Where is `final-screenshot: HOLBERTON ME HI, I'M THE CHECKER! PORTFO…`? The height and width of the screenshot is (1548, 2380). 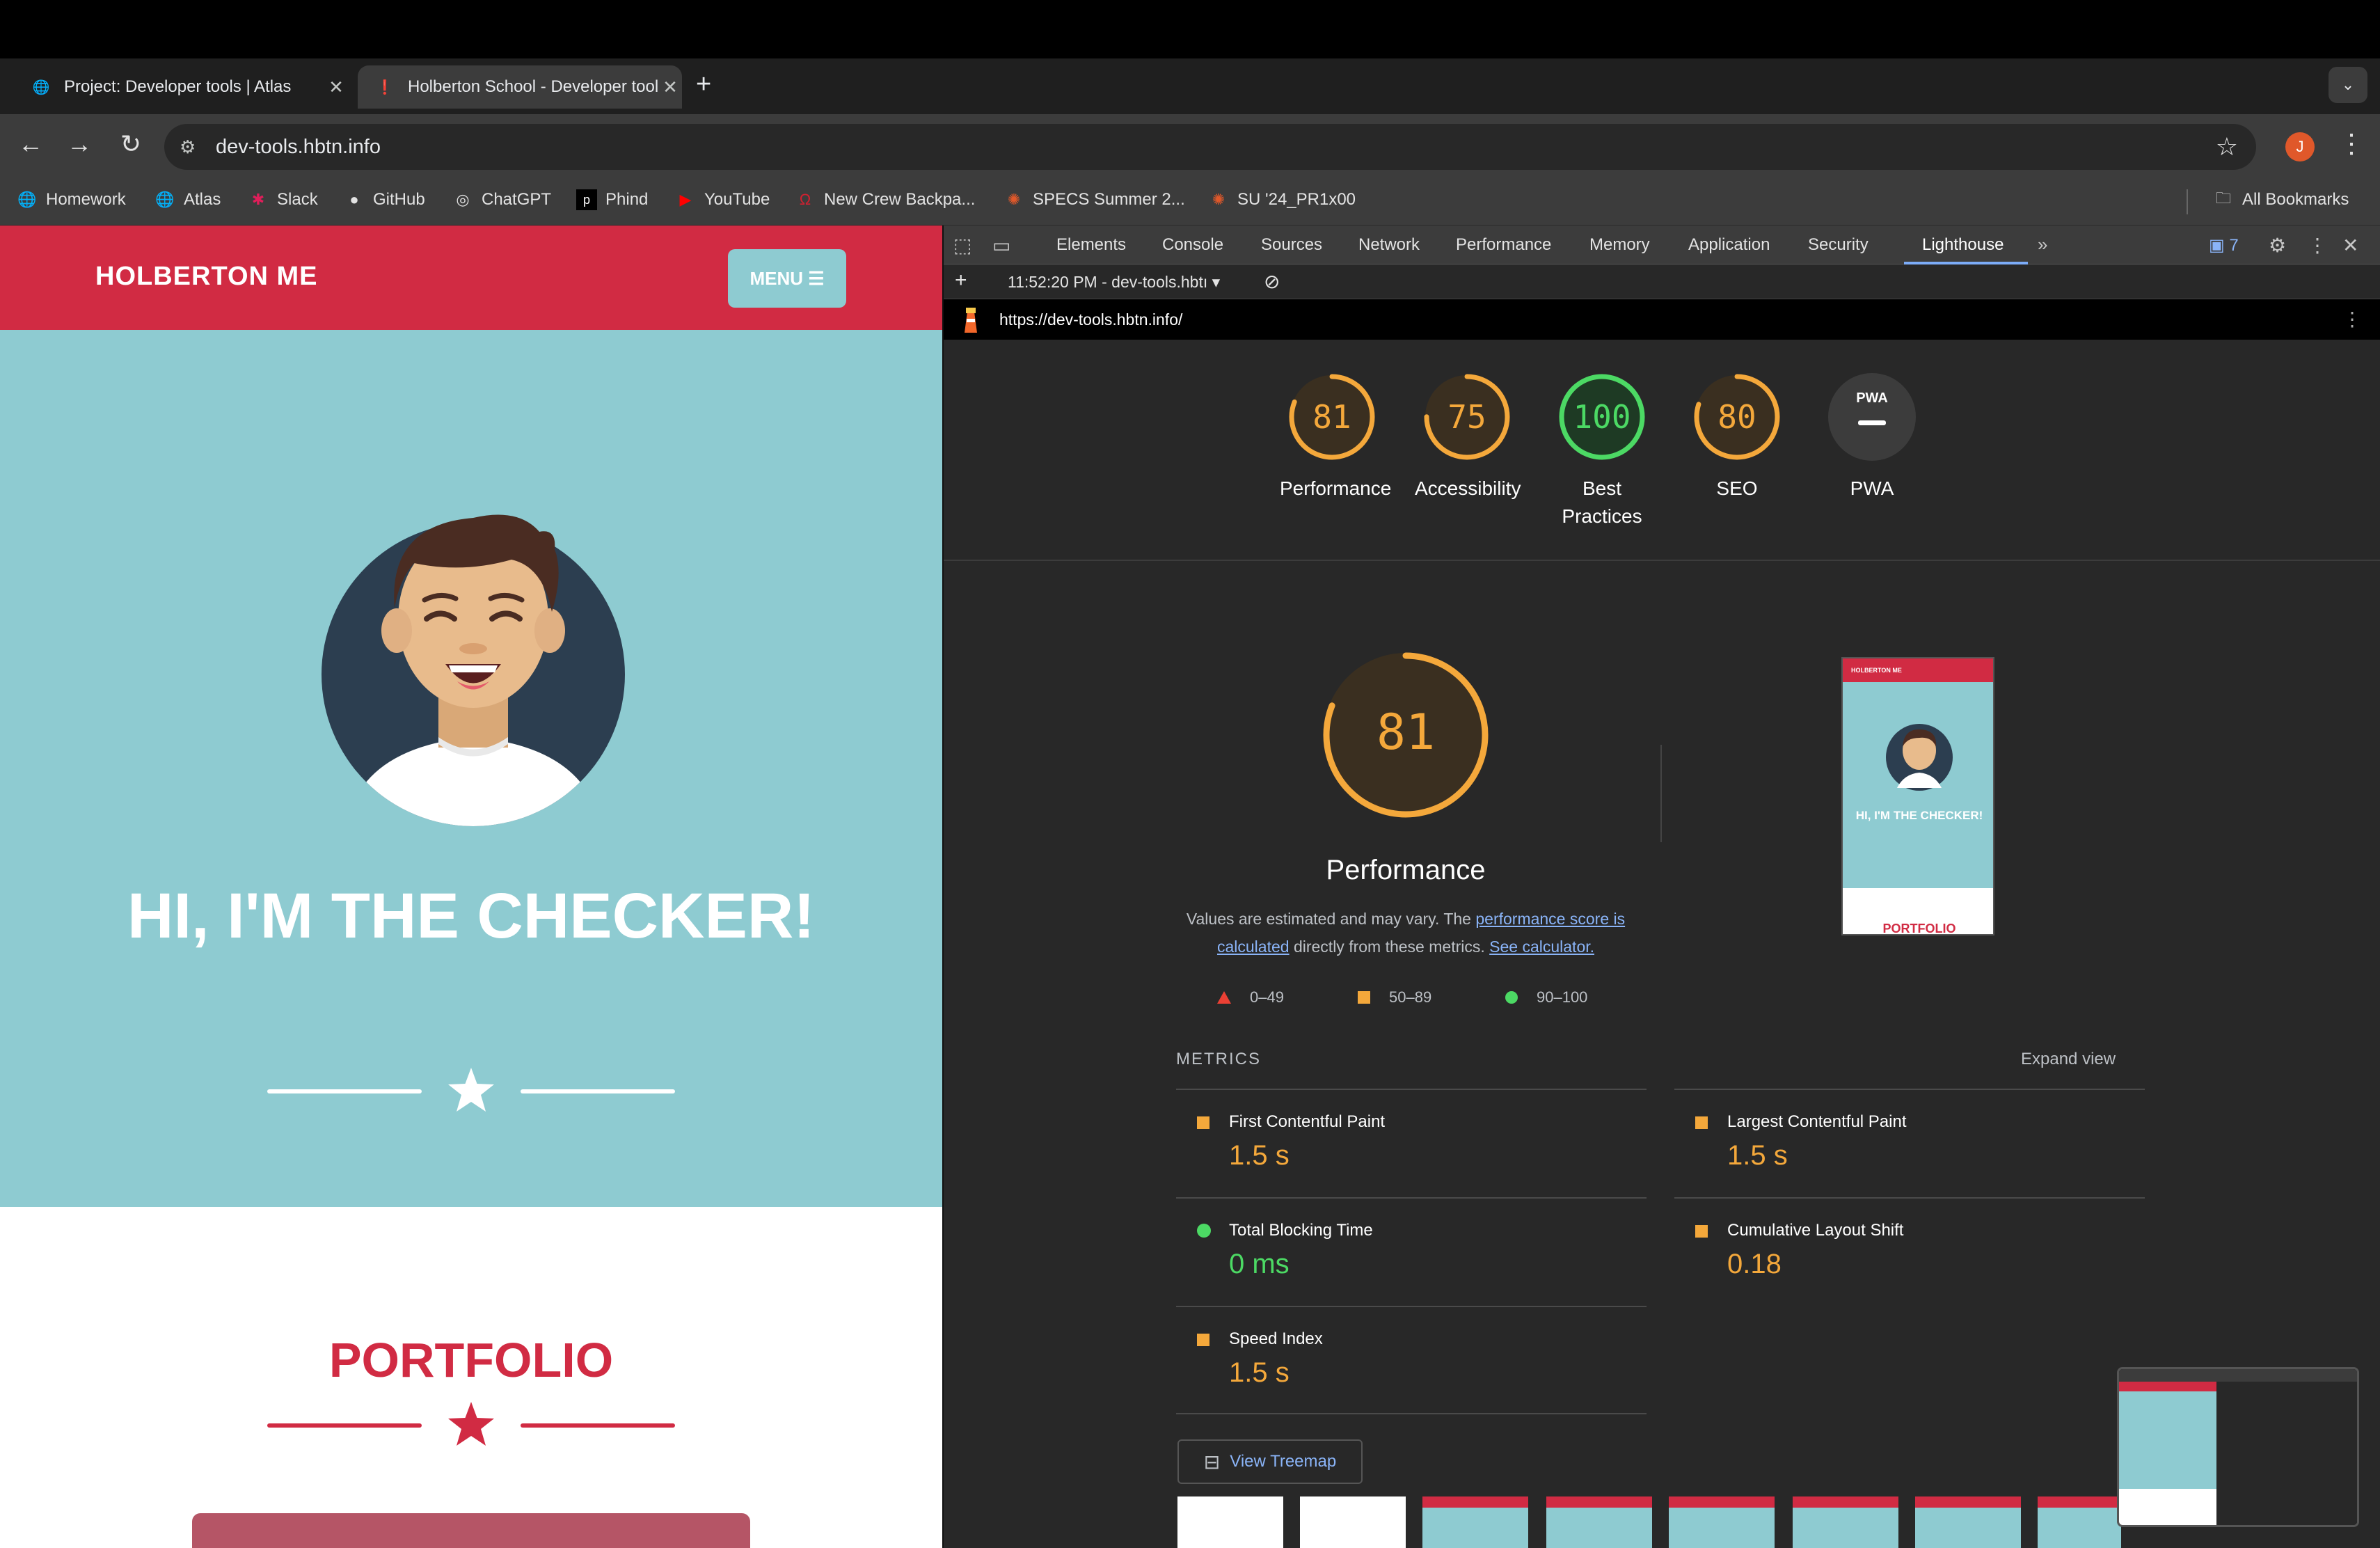 final-screenshot: HOLBERTON ME HI, I'M THE CHECKER! PORTFO… is located at coordinates (1918, 796).